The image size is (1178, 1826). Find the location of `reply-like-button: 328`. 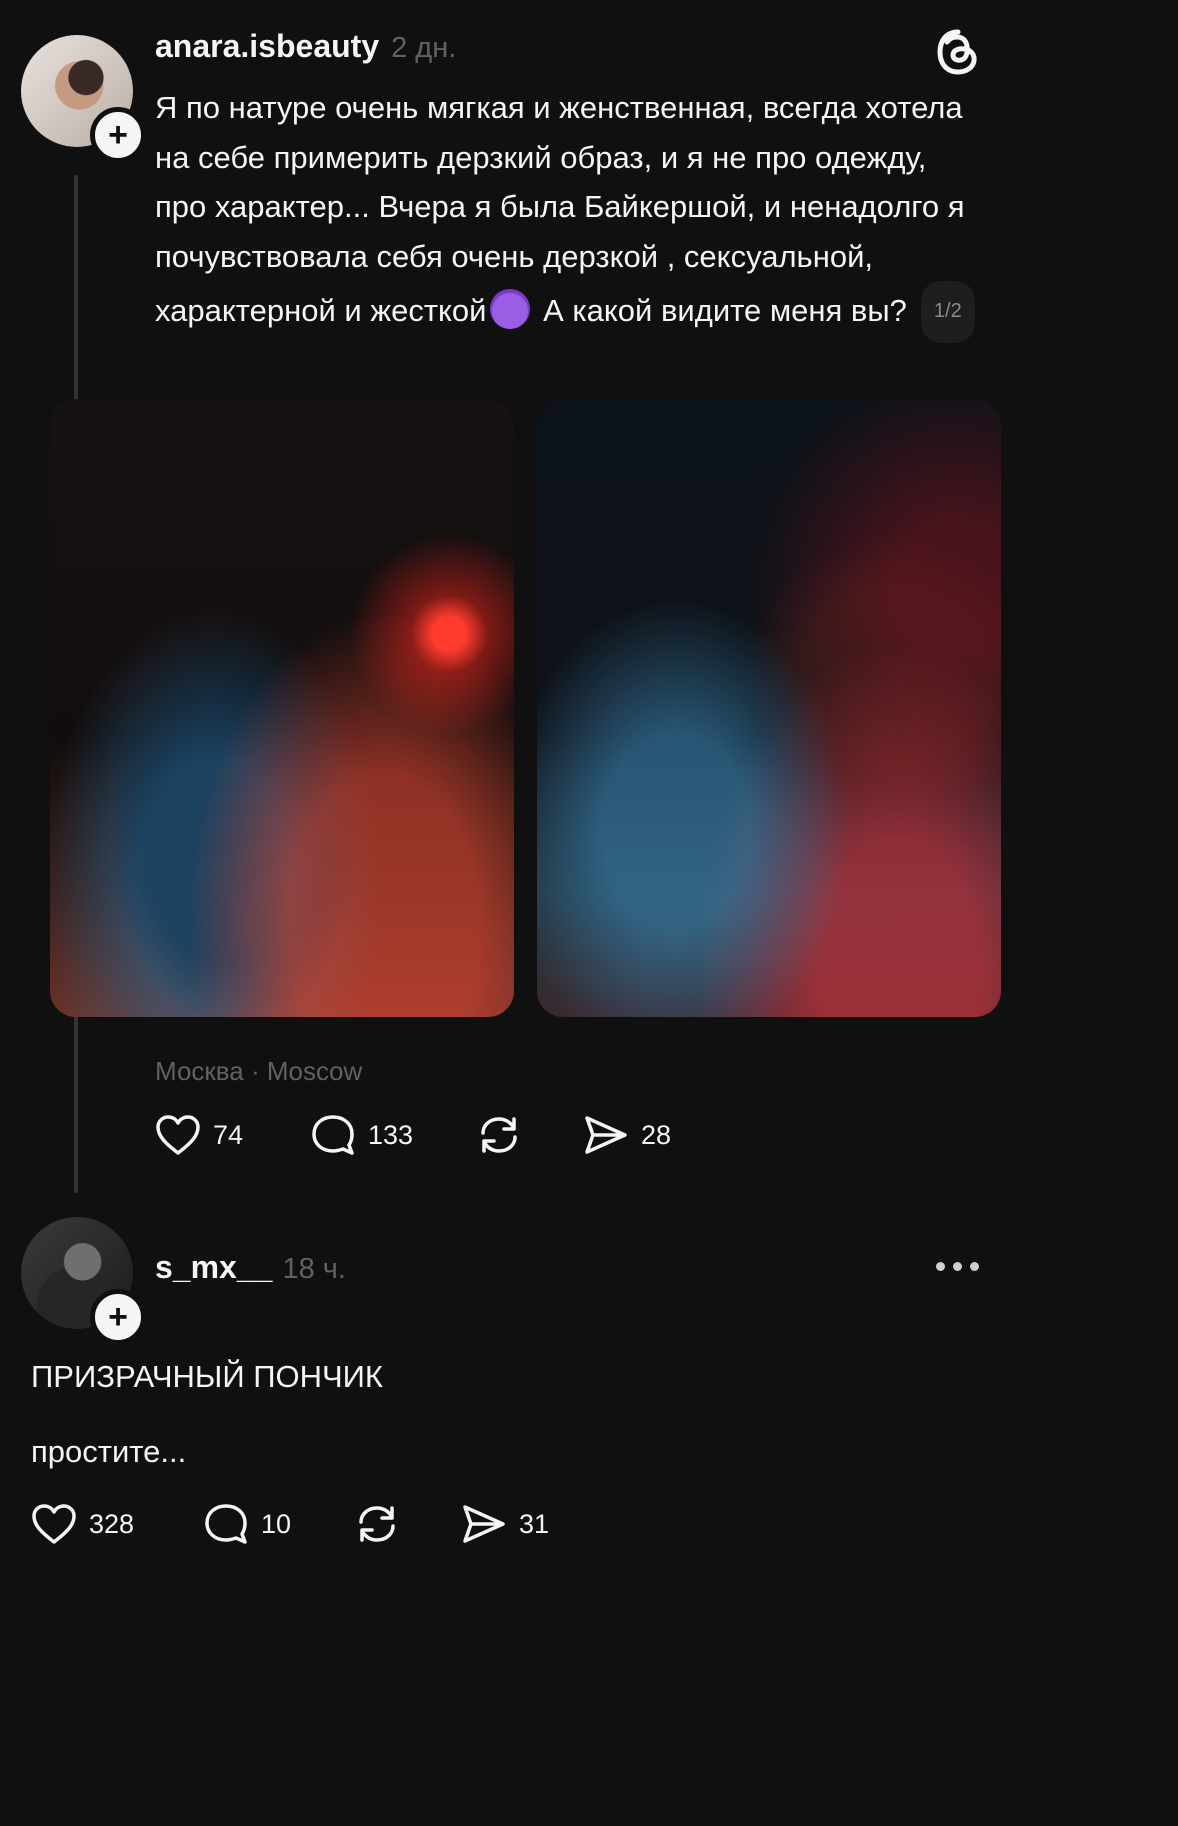

reply-like-button: 328 is located at coordinates (117, 1524).